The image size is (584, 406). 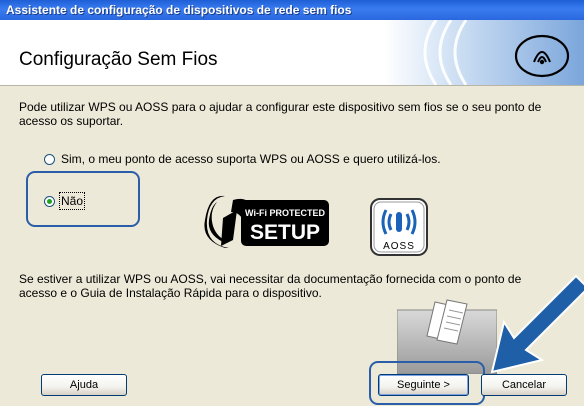 I want to click on wps-logo: Wi-Fi PROTECTED SETUP, so click(x=266, y=221).